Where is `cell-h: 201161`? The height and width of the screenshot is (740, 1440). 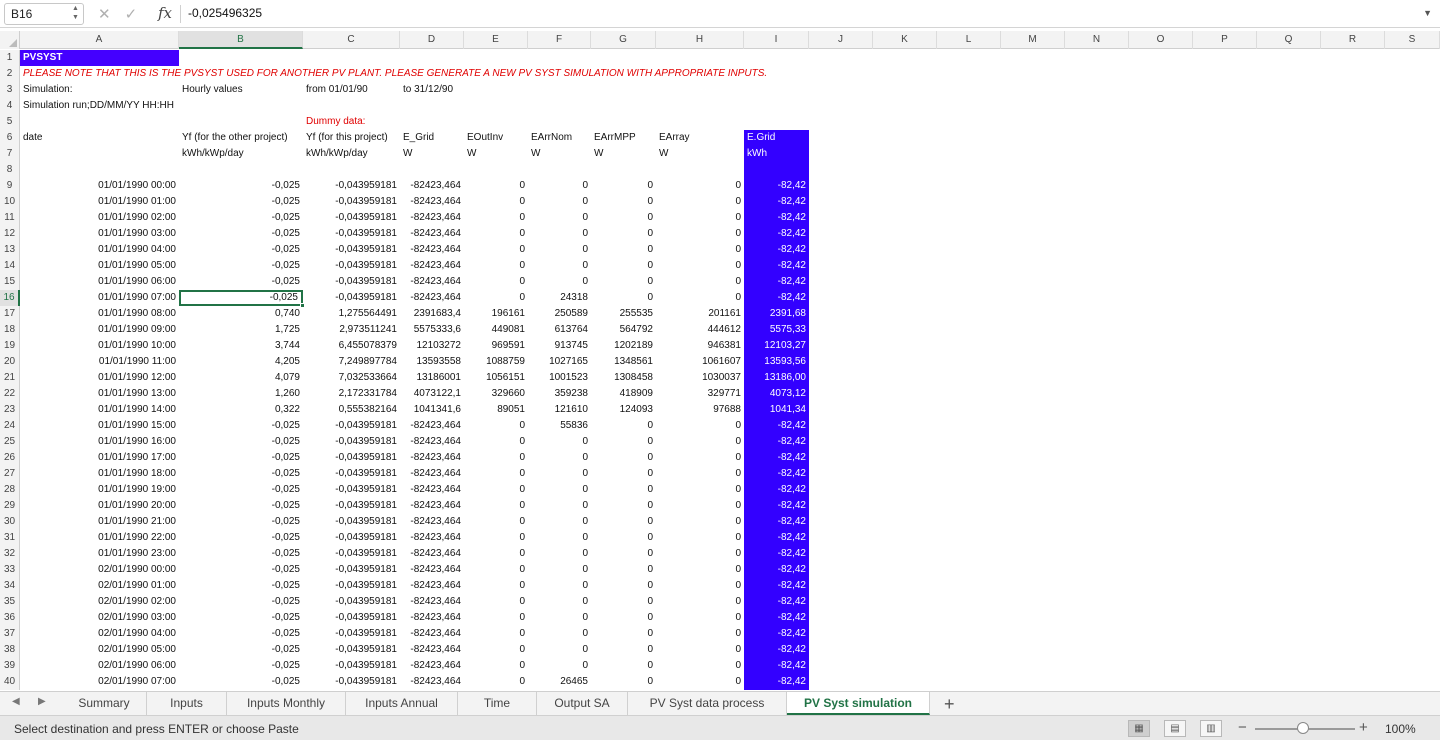 cell-h: 201161 is located at coordinates (700, 314).